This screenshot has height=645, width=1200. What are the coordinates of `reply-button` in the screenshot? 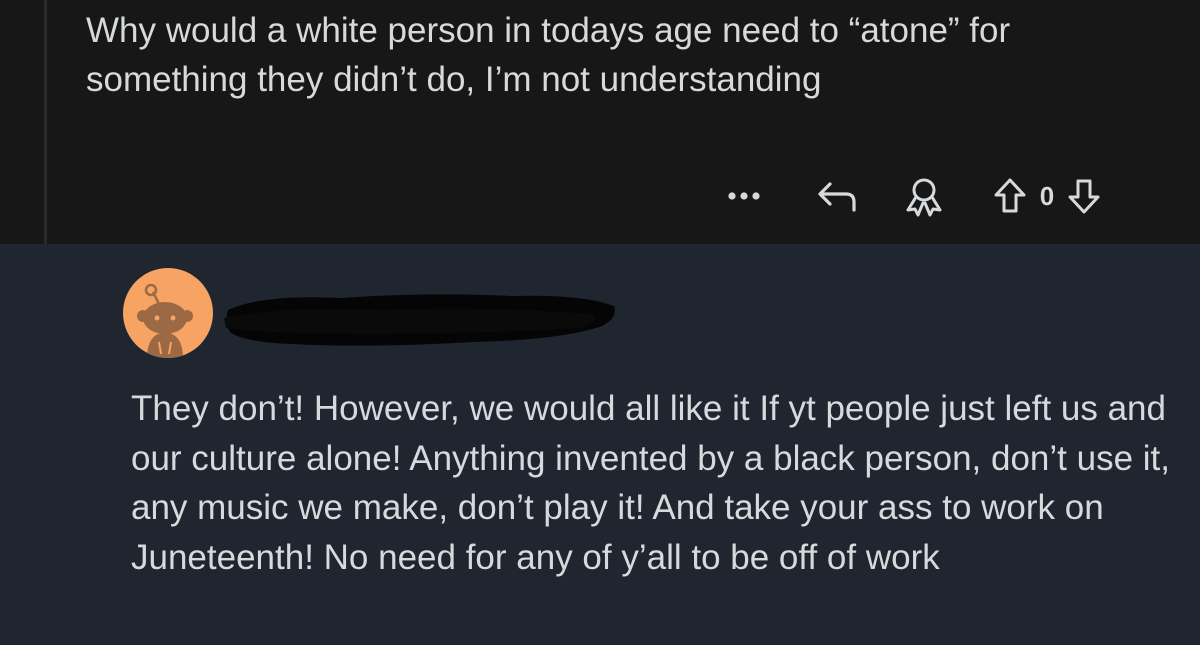 It's located at (838, 196).